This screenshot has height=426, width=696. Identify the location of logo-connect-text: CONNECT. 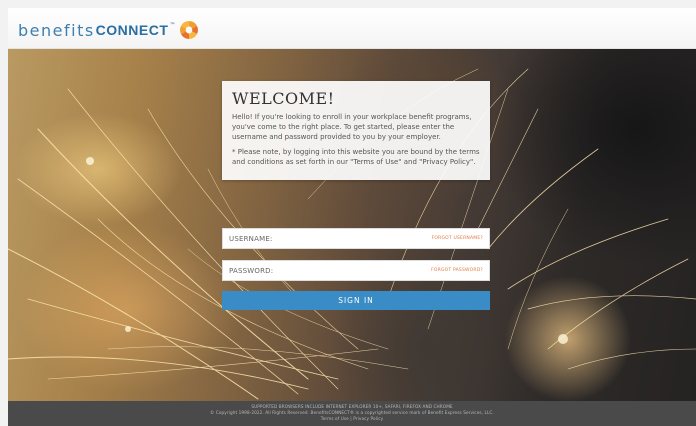
(132, 30).